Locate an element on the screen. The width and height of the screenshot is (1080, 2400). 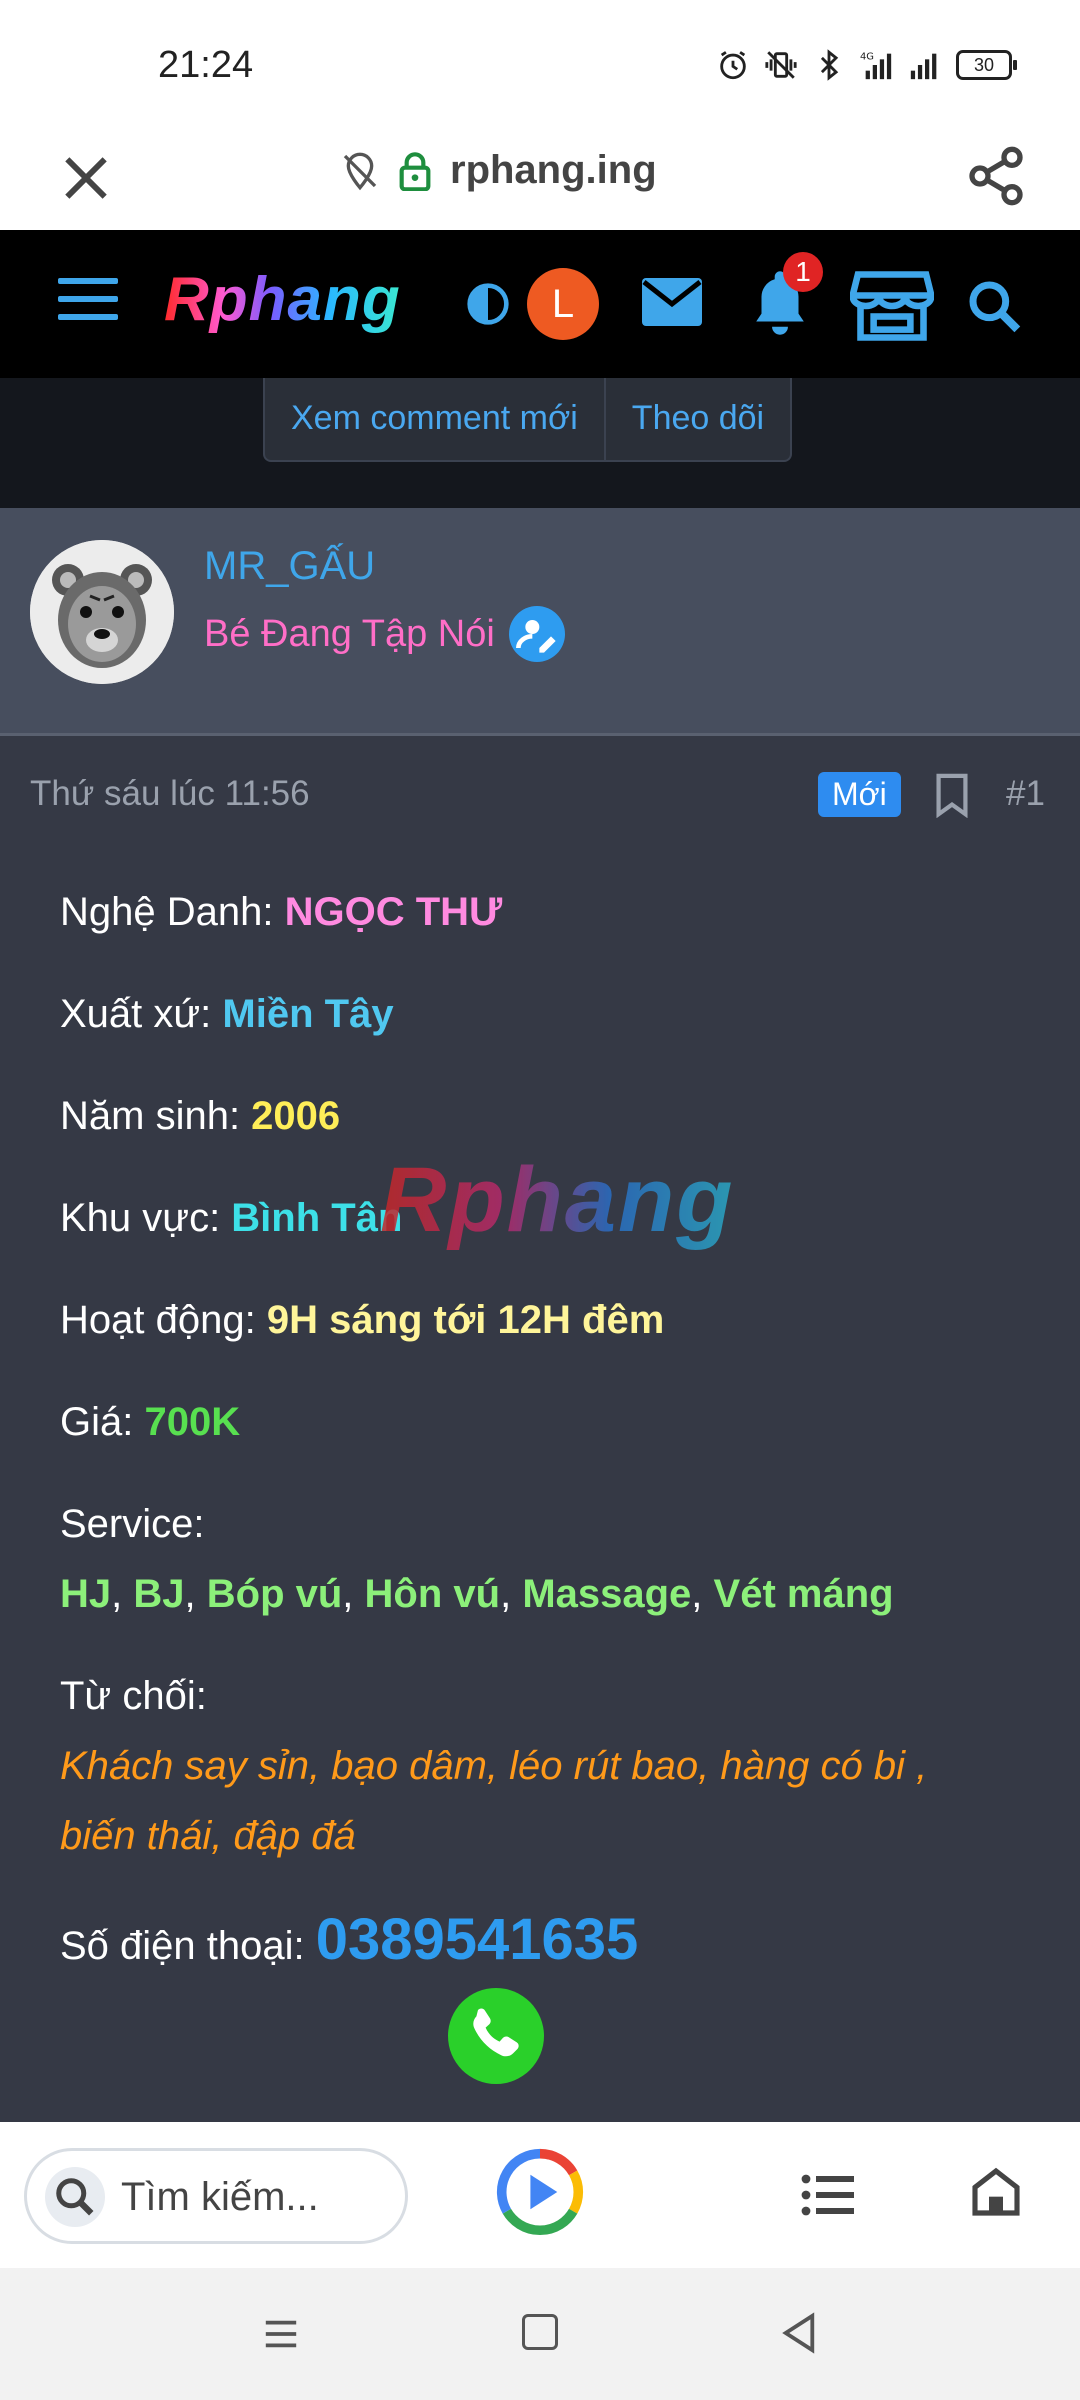
service-item: Hôn vú is located at coordinates (432, 1594).